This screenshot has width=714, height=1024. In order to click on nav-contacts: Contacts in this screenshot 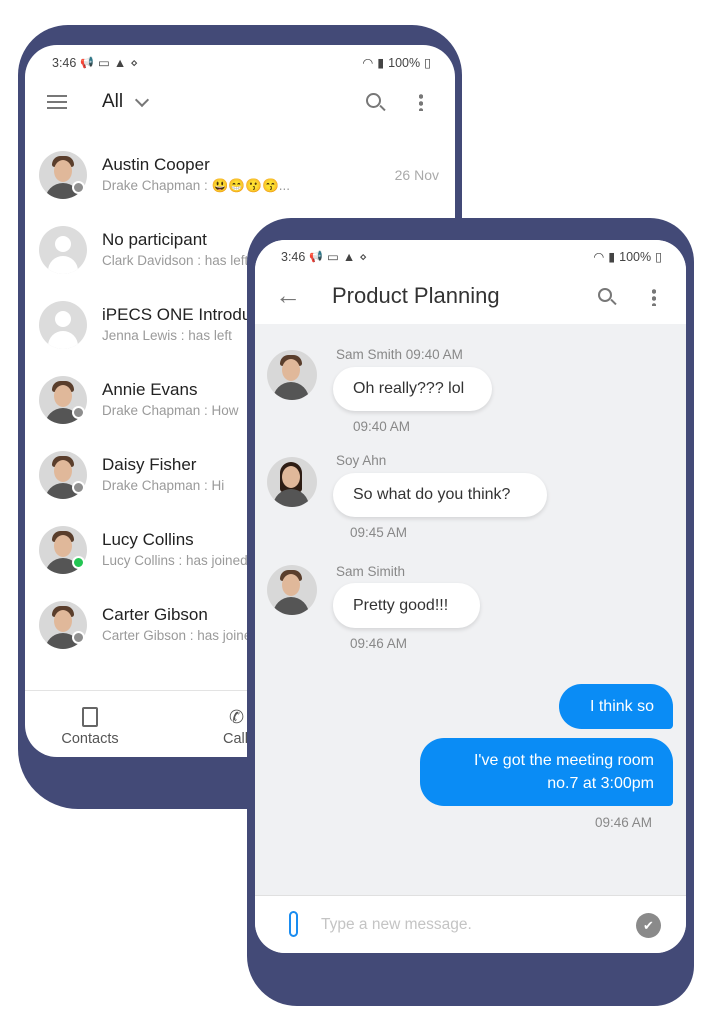, I will do `click(90, 727)`.